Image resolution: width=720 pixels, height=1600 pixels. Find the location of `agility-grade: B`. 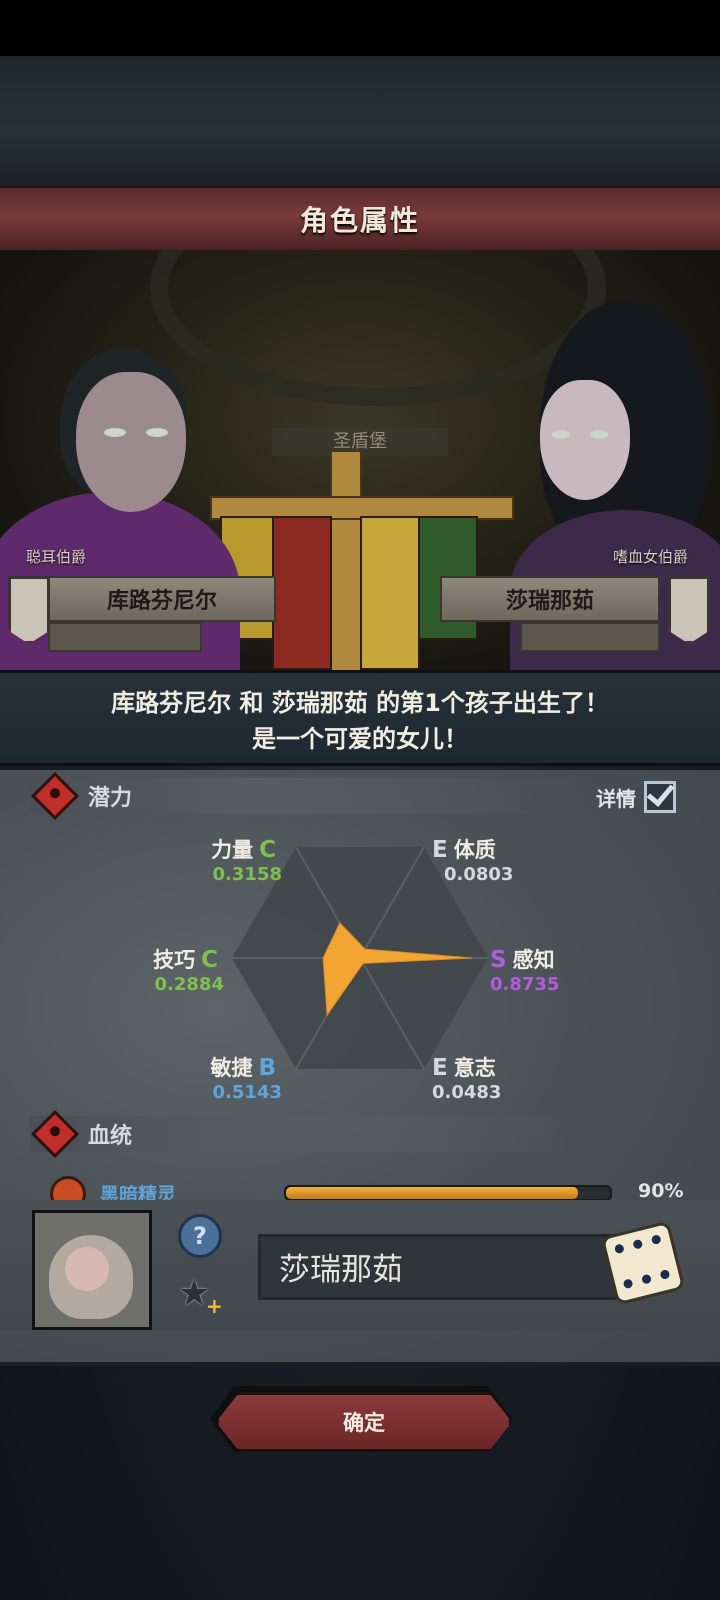

agility-grade: B is located at coordinates (267, 1068).